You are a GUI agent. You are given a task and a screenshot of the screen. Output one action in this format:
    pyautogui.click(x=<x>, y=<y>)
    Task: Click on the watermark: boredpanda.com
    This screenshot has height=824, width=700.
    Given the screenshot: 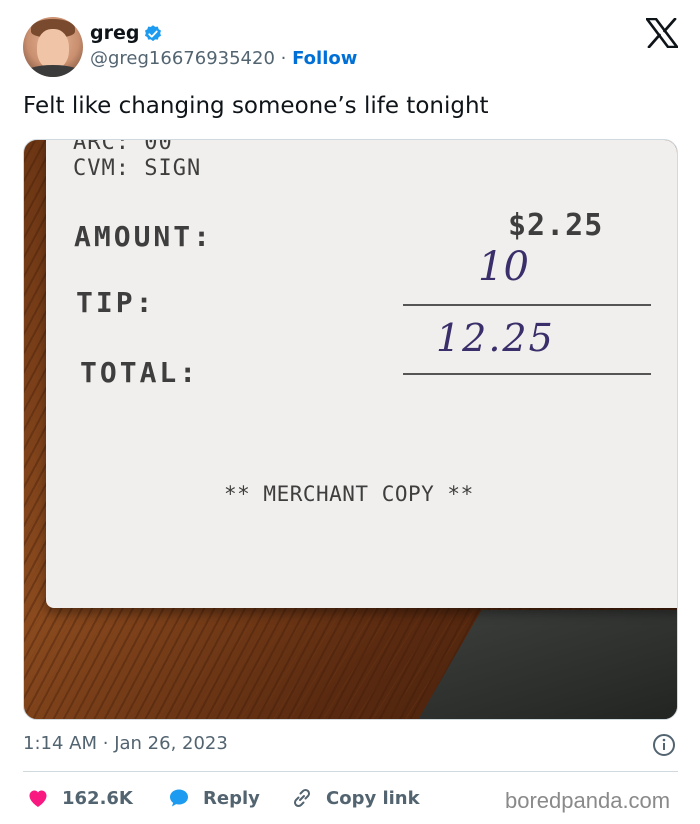 What is the action you would take?
    pyautogui.click(x=588, y=800)
    